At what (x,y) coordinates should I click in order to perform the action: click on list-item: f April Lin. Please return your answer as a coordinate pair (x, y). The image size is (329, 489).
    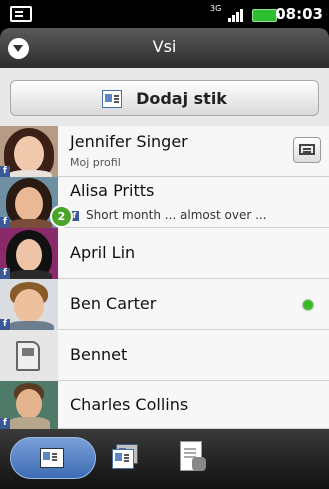
    Looking at the image, I should click on (164, 253).